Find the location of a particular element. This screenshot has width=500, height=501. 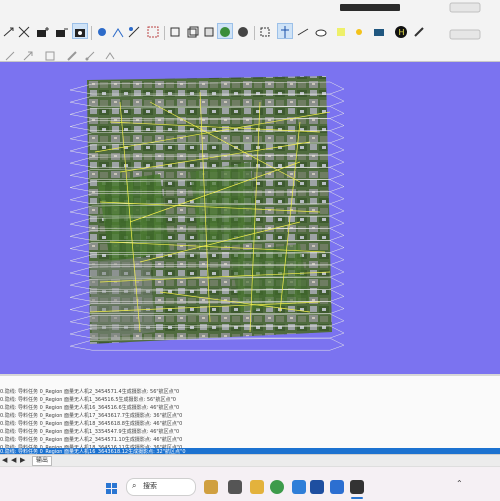

output-tab: 输出 is located at coordinates (42, 461).